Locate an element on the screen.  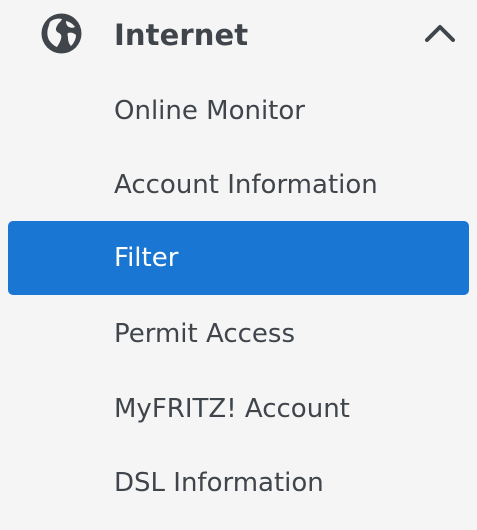
menu-item-label: Permit Access is located at coordinates (204, 334).